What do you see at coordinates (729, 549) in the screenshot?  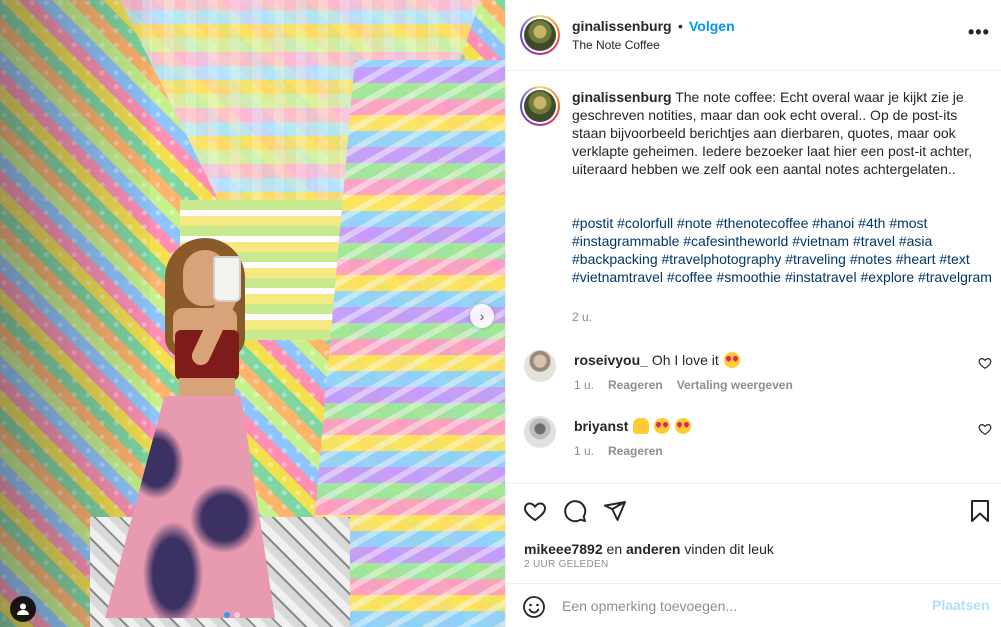 I see `likes-suffix: vinden dit leuk` at bounding box center [729, 549].